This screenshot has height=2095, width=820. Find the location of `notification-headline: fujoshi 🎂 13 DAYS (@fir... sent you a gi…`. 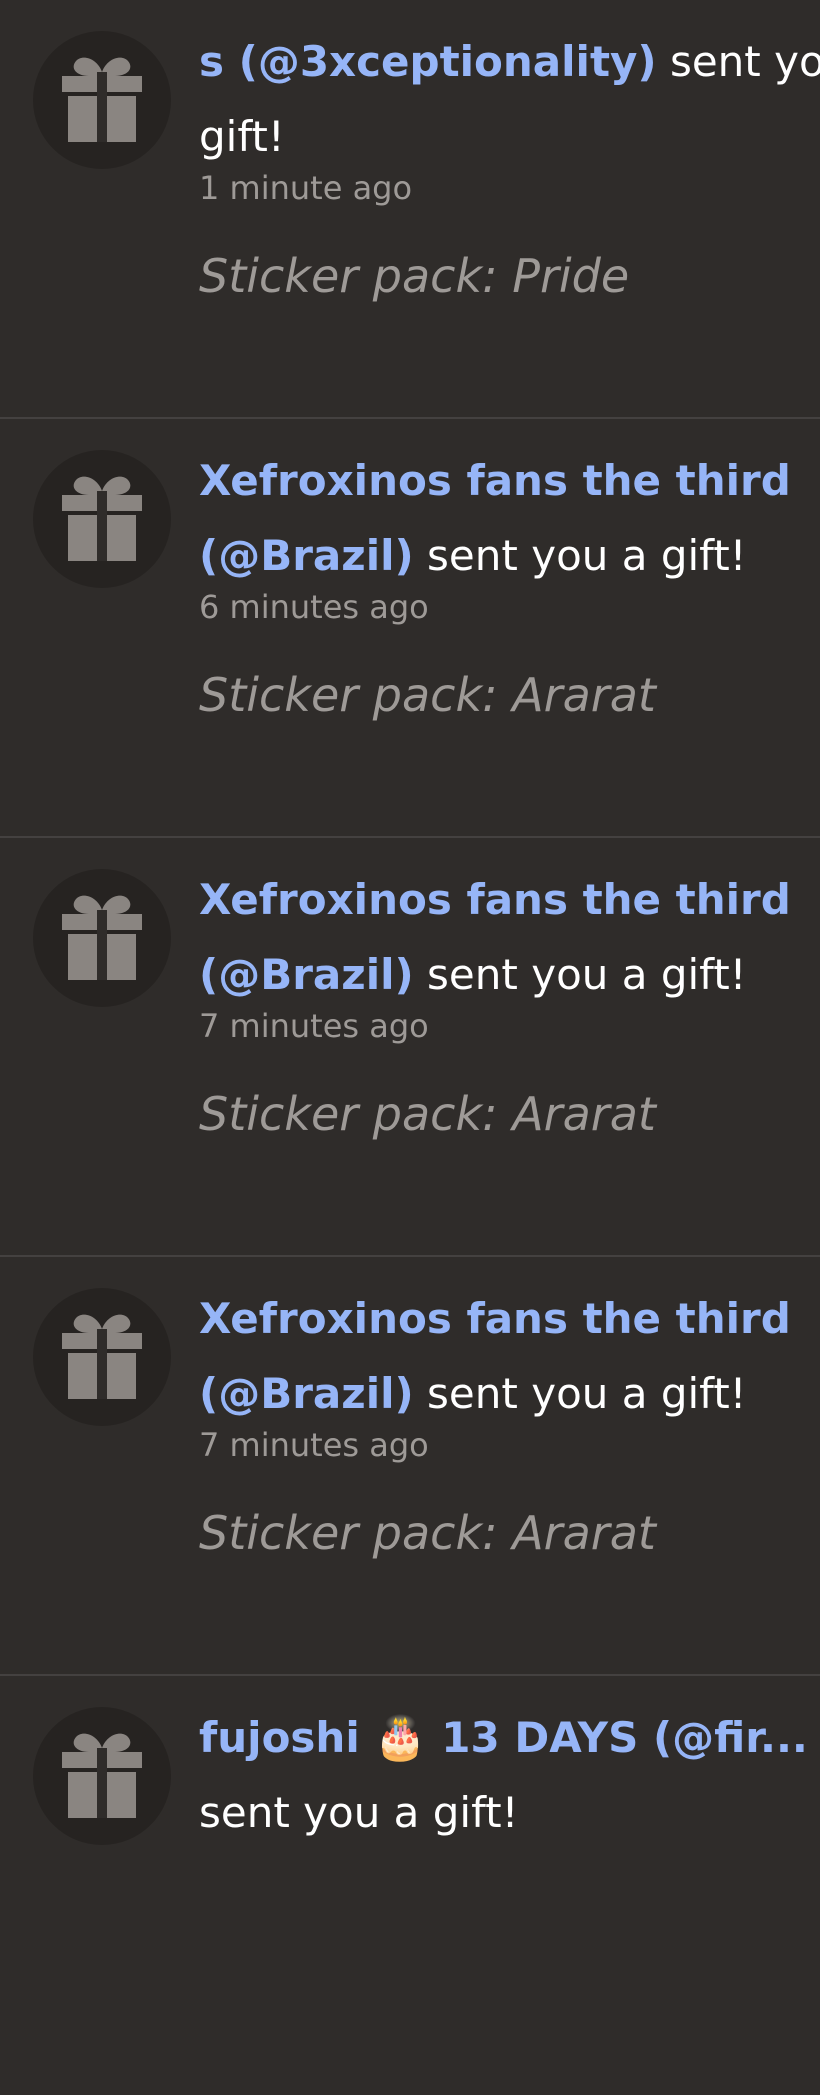

notification-headline: fujoshi 🎂 13 DAYS (@fir... sent you a gi… is located at coordinates (509, 1775).